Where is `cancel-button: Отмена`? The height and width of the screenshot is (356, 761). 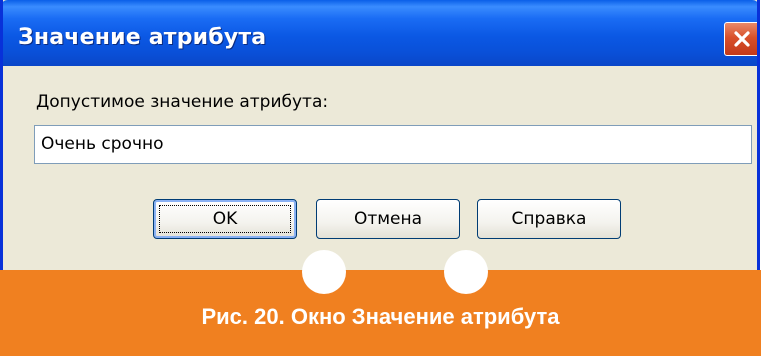
cancel-button: Отмена is located at coordinates (388, 219).